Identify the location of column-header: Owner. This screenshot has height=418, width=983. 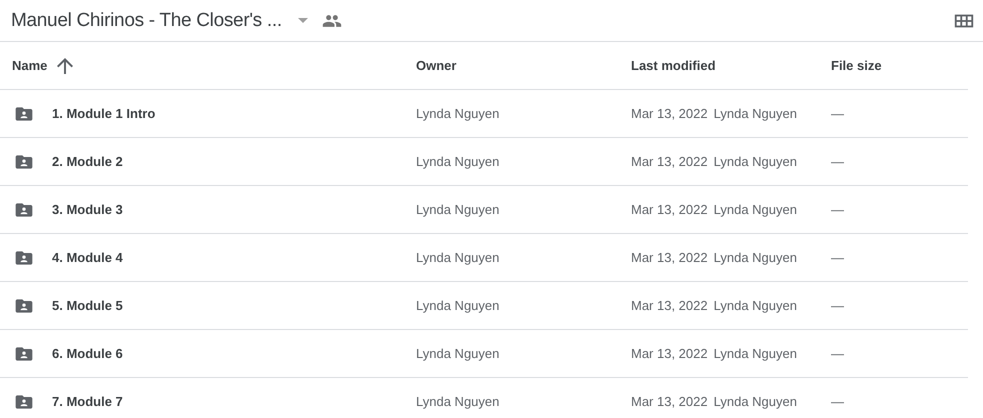
(436, 65).